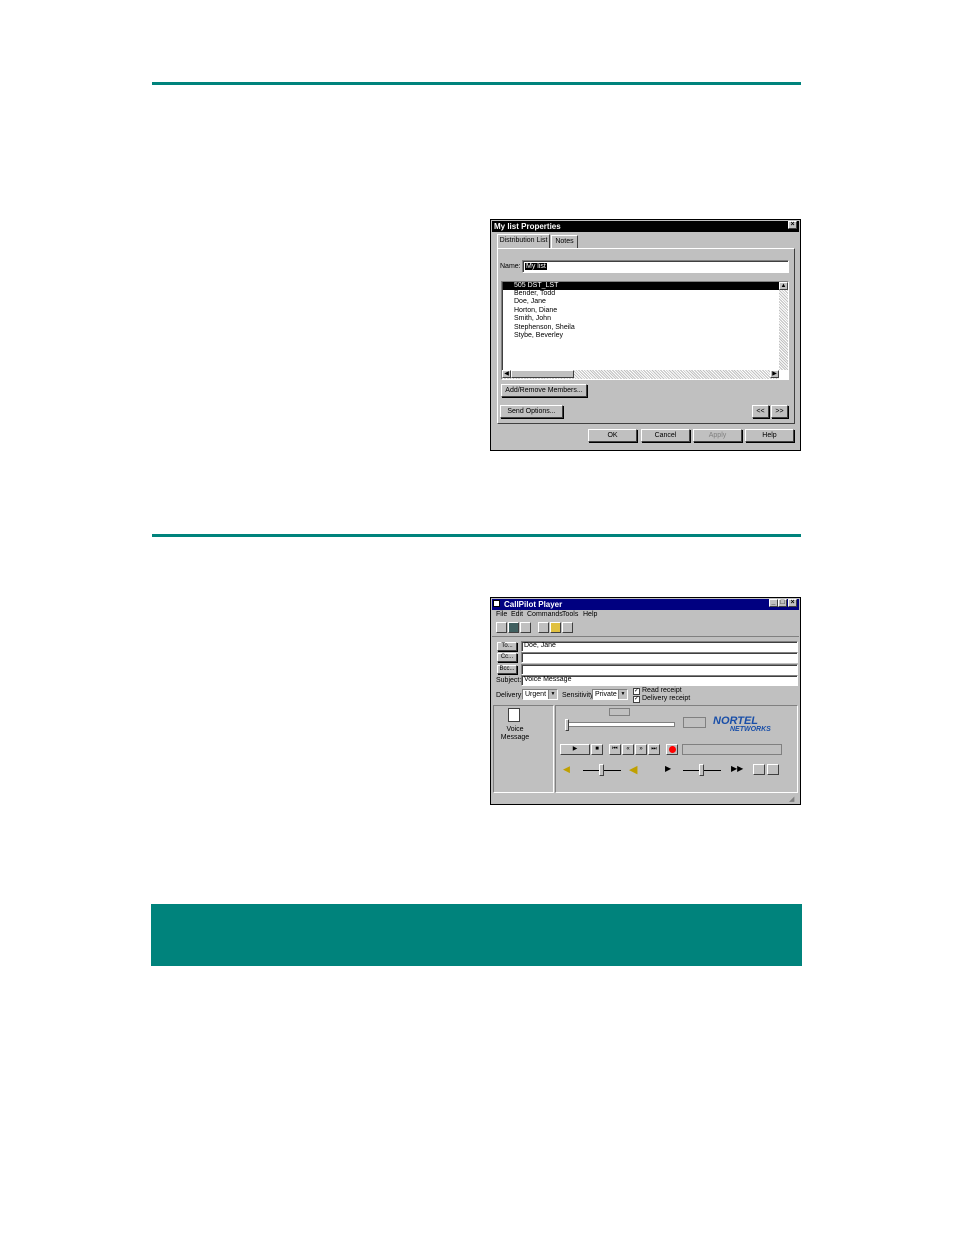 The image size is (954, 1235). I want to click on skip-to-start-icon: ⏮, so click(615, 749).